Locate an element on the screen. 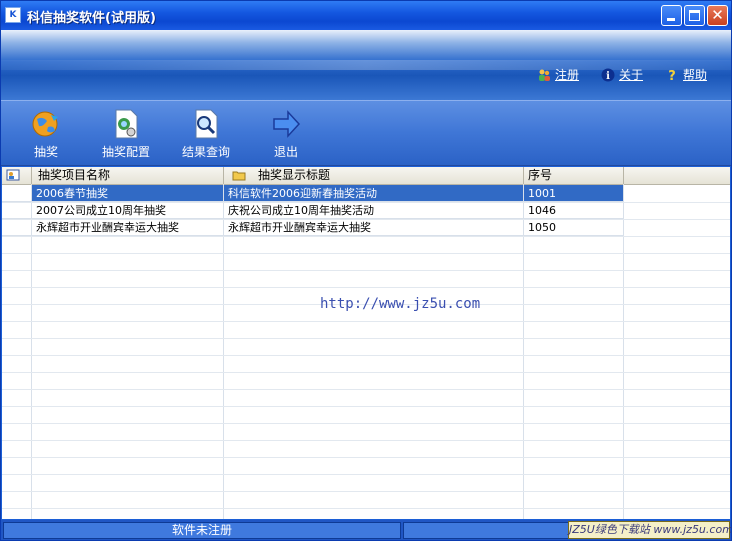 The width and height of the screenshot is (732, 541). table-cell-name: 2006春节抽奖 is located at coordinates (128, 193).